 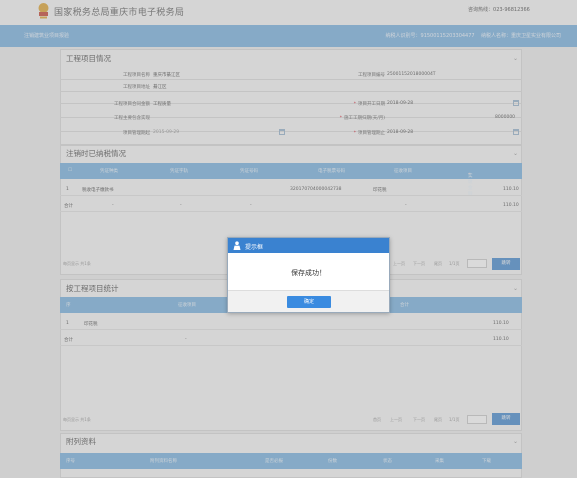 I want to click on dialog-header: 提示框, so click(x=308, y=245).